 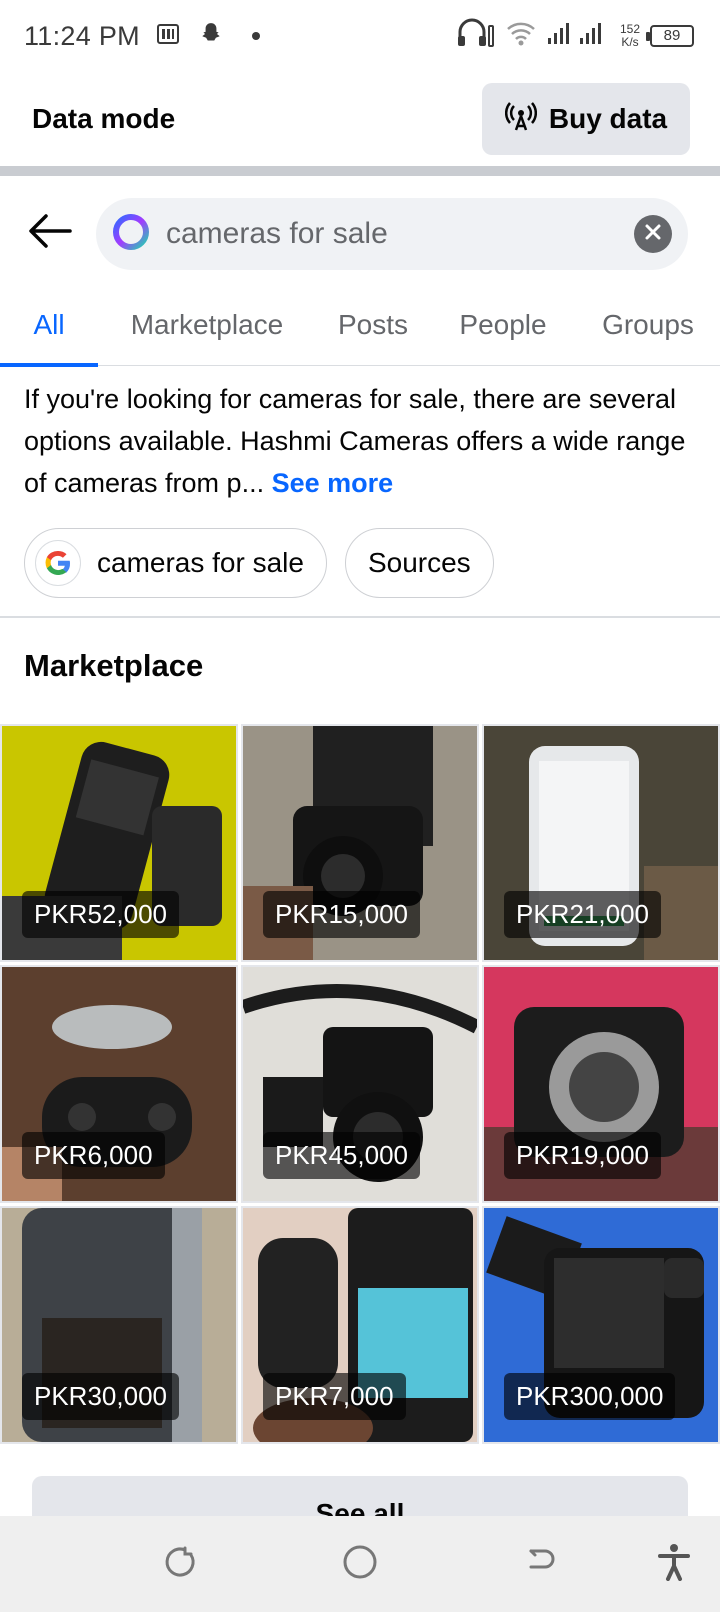 What do you see at coordinates (582, 1155) in the screenshot?
I see `listing-price: PKR19,000` at bounding box center [582, 1155].